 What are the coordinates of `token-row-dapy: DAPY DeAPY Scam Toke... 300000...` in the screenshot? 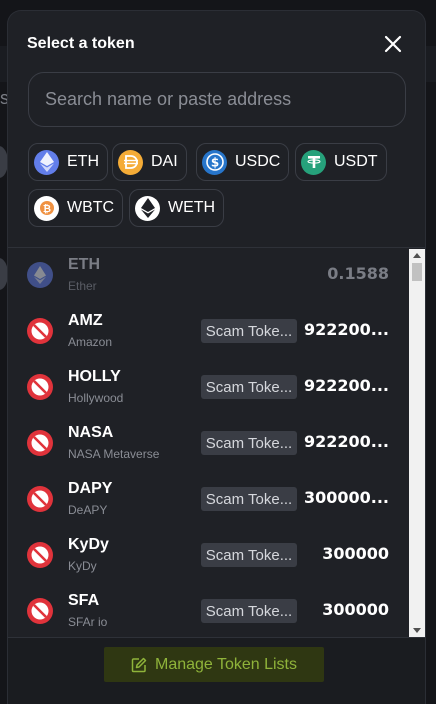 It's located at (208, 500).